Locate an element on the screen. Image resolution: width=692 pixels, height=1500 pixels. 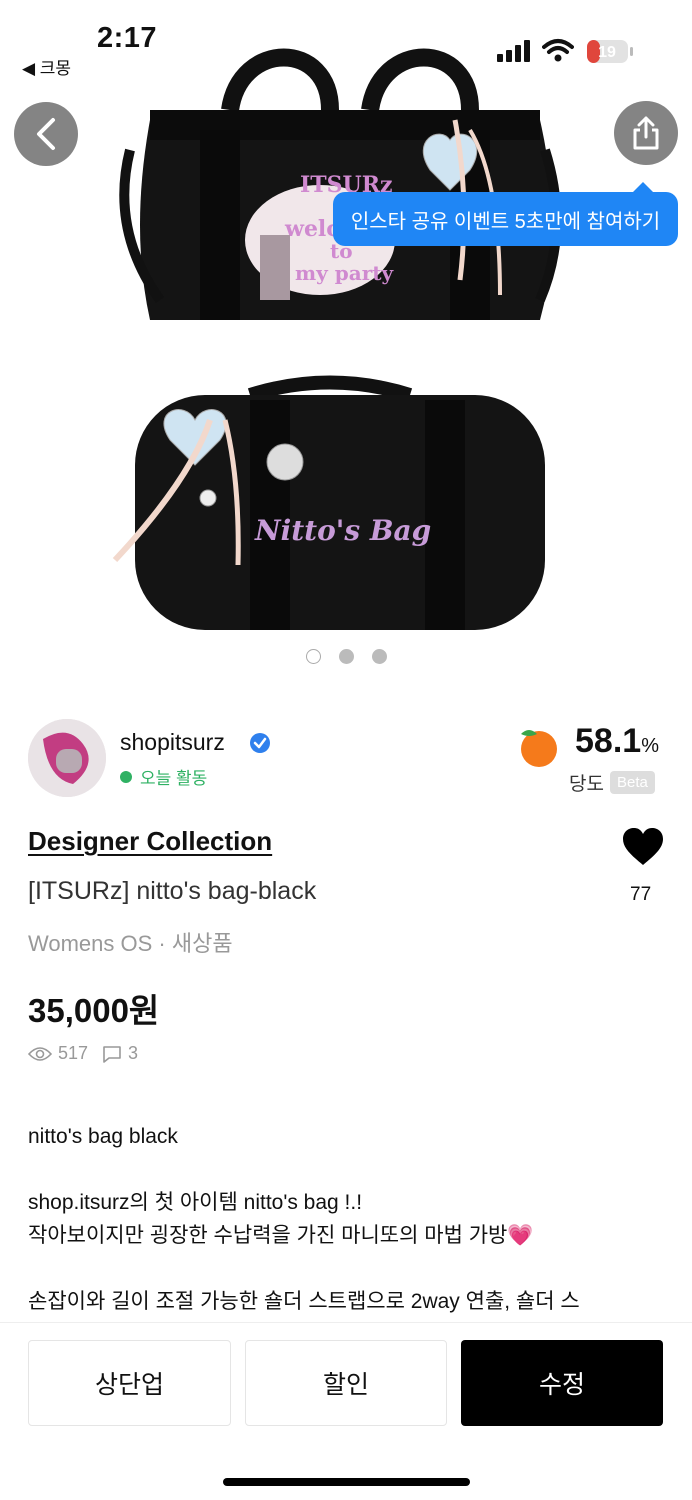
peach-icon is located at coordinates (539, 748).